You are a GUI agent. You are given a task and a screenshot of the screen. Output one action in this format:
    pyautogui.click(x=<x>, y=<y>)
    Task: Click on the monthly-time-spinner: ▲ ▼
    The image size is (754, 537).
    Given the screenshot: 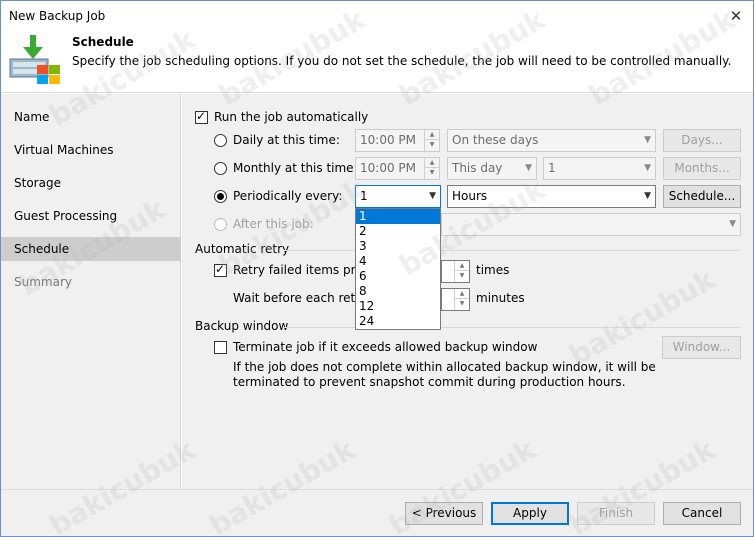 What is the action you would take?
    pyautogui.click(x=431, y=168)
    